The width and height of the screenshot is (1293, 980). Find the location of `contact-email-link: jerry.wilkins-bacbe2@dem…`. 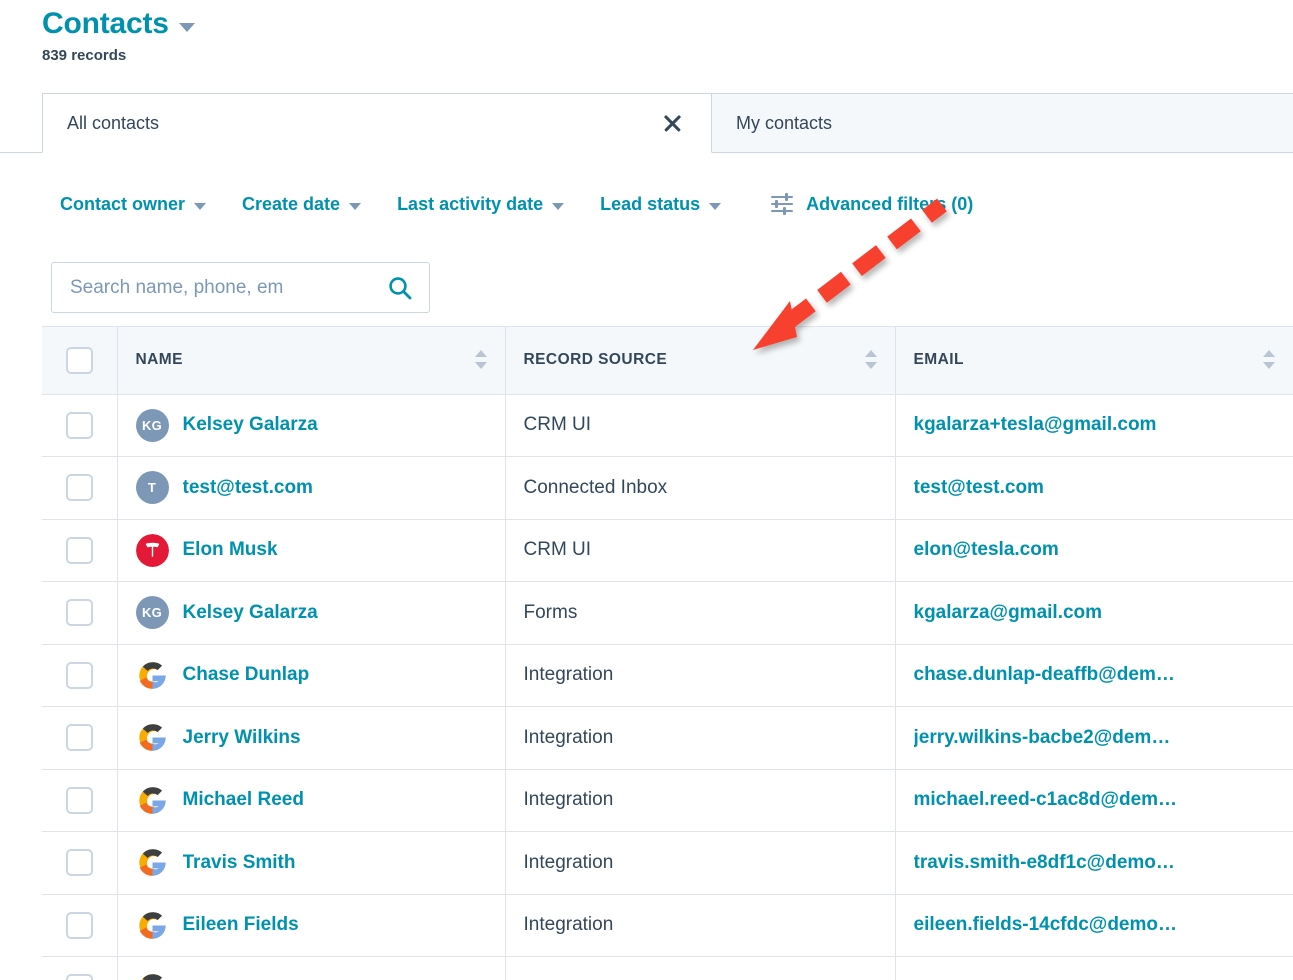

contact-email-link: jerry.wilkins-bacbe2@dem… is located at coordinates (1095, 738).